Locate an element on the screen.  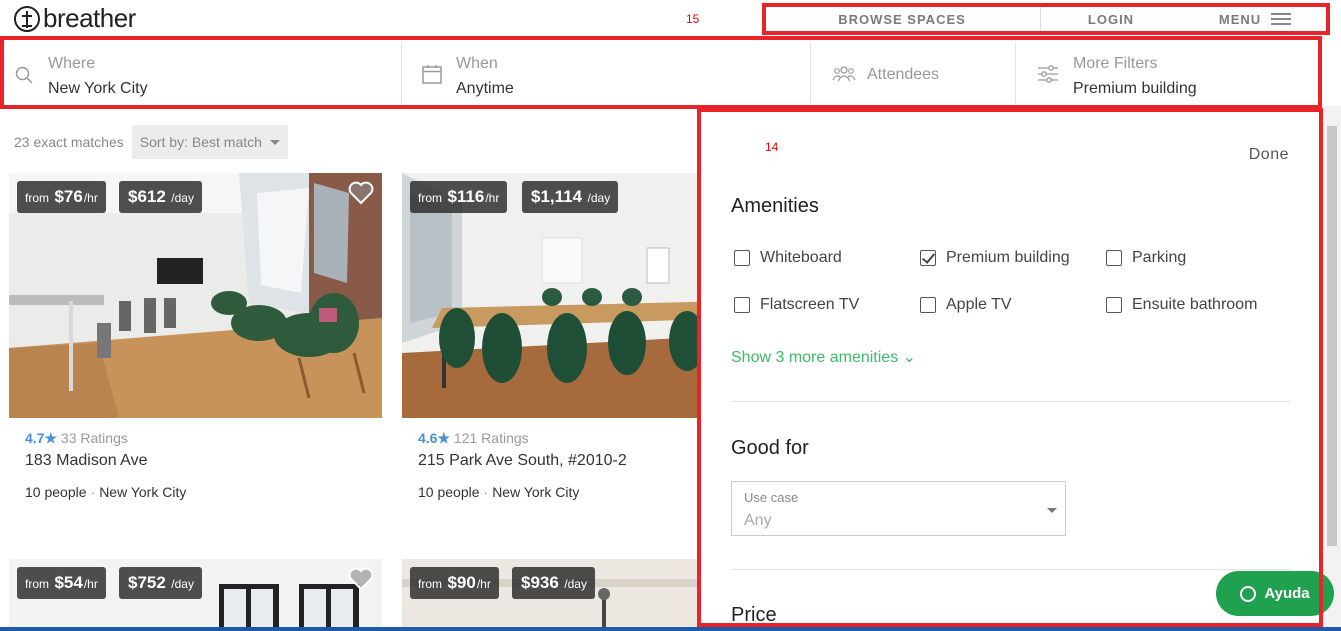
amenity-whiteboard: Whiteboard is located at coordinates (788, 258).